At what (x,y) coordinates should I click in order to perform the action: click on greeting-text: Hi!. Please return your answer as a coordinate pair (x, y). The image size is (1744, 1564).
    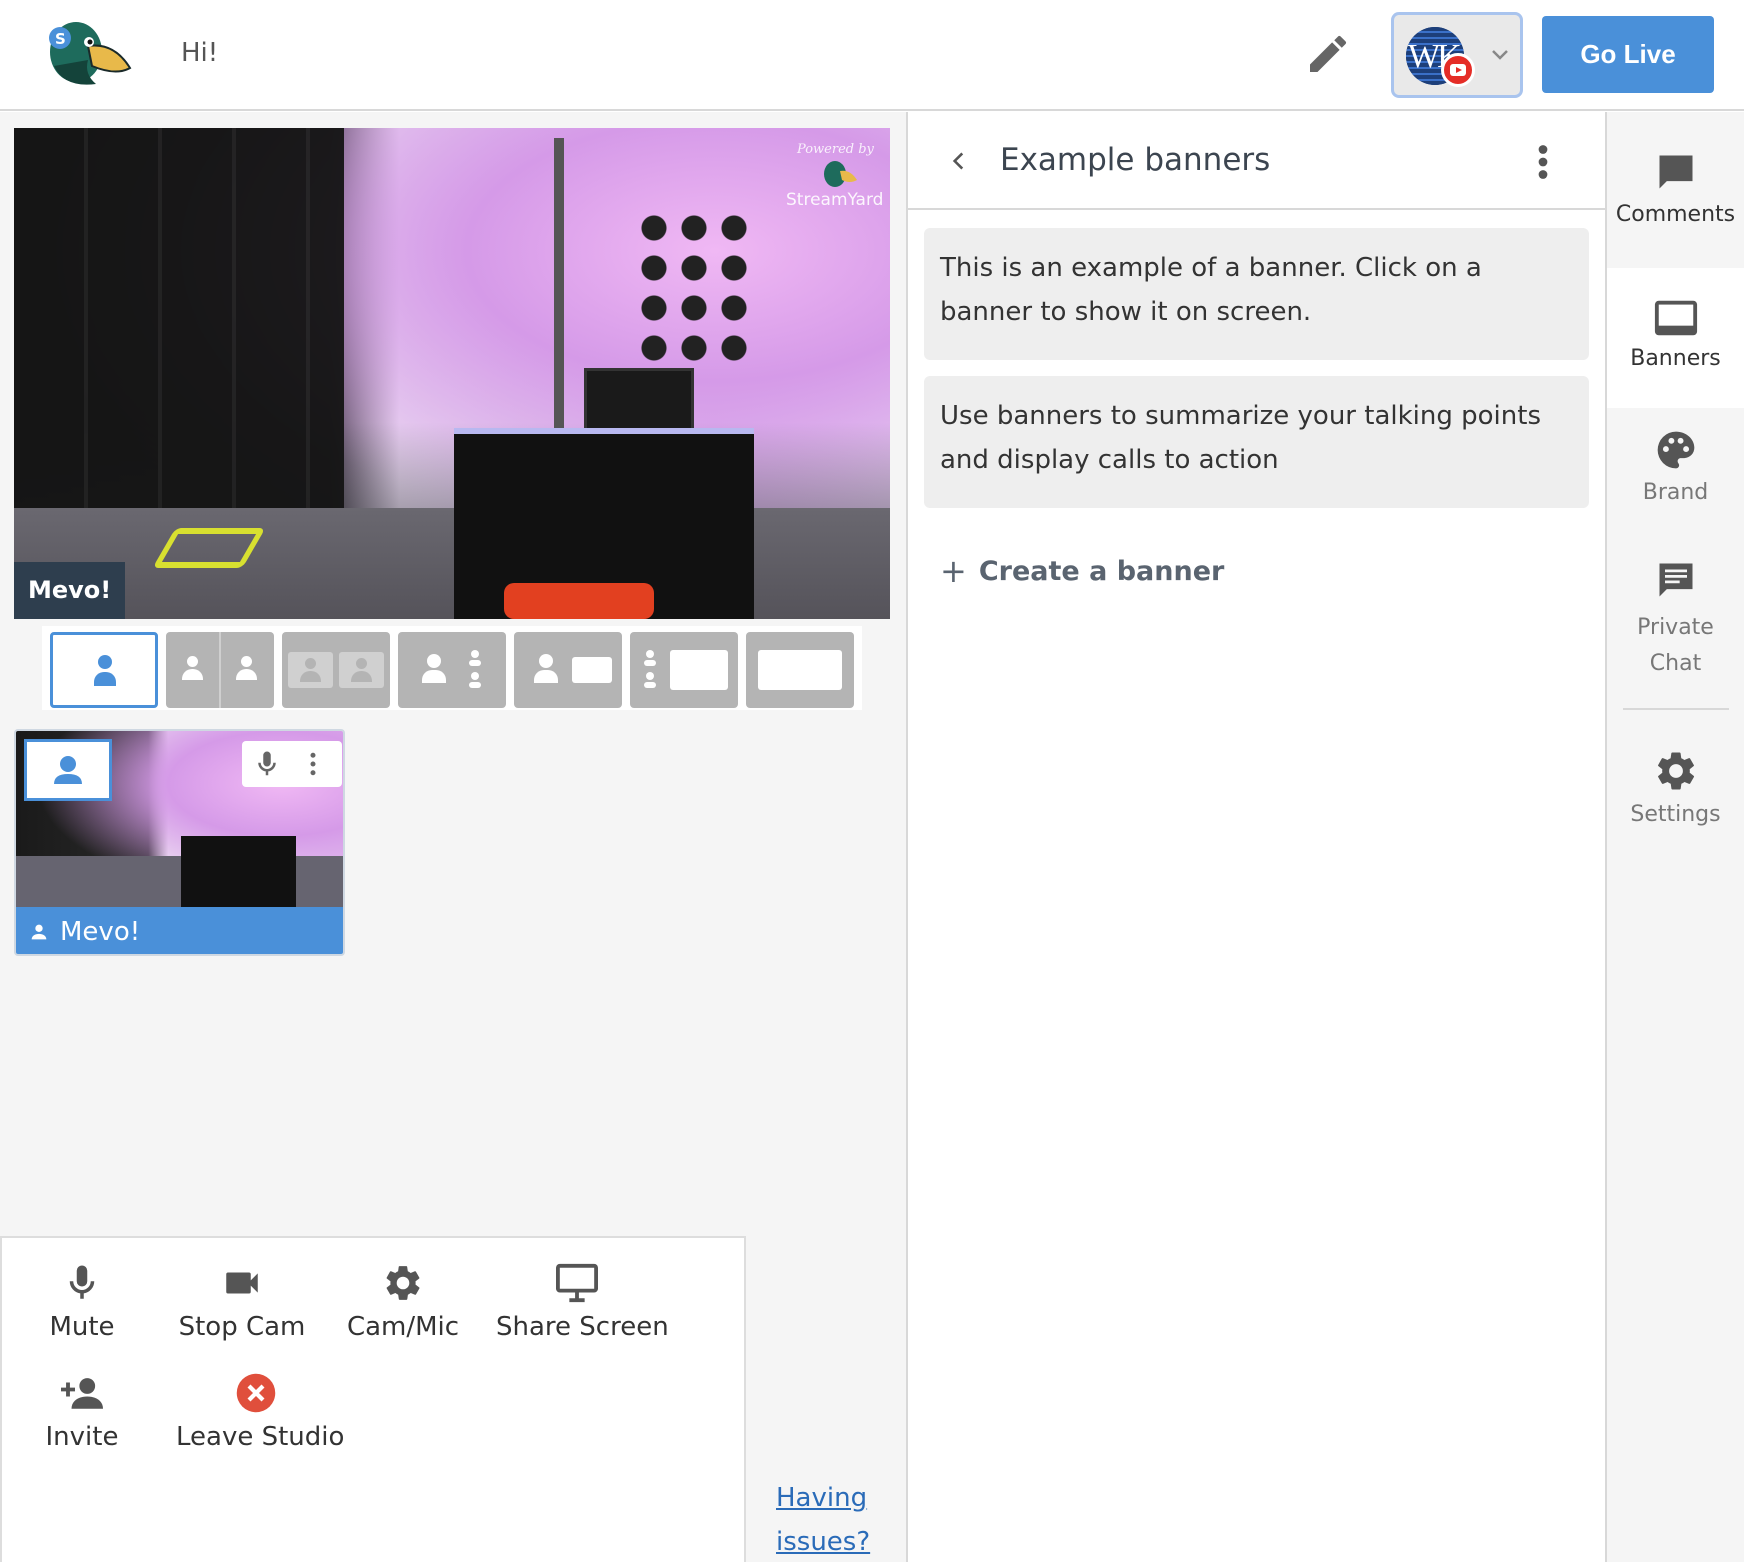
    Looking at the image, I should click on (200, 53).